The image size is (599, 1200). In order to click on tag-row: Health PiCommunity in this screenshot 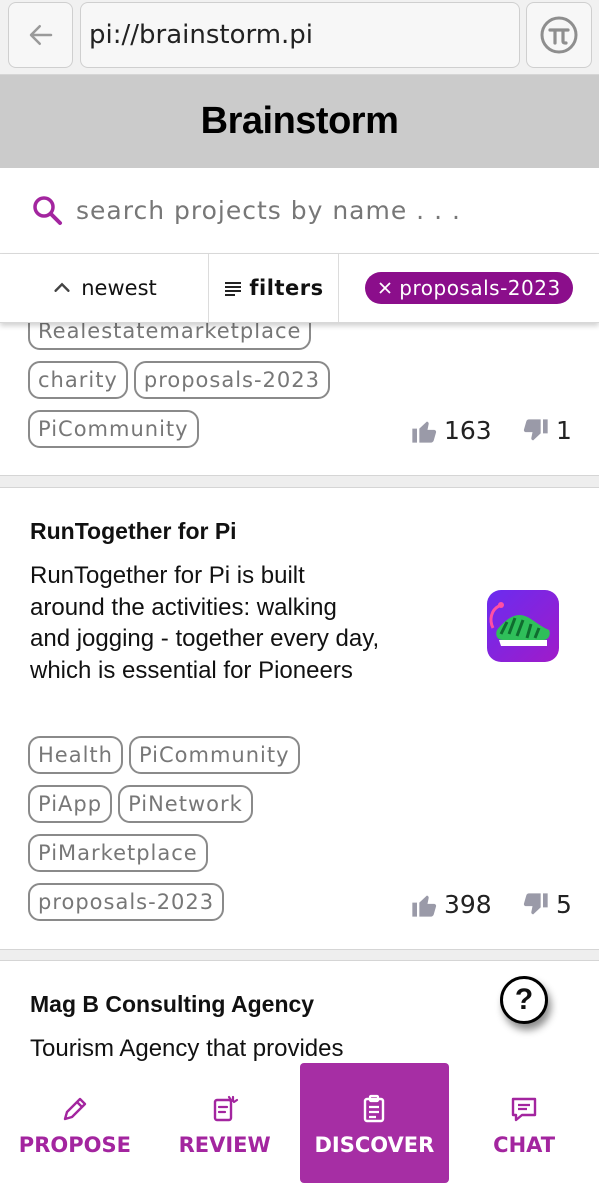, I will do `click(167, 760)`.